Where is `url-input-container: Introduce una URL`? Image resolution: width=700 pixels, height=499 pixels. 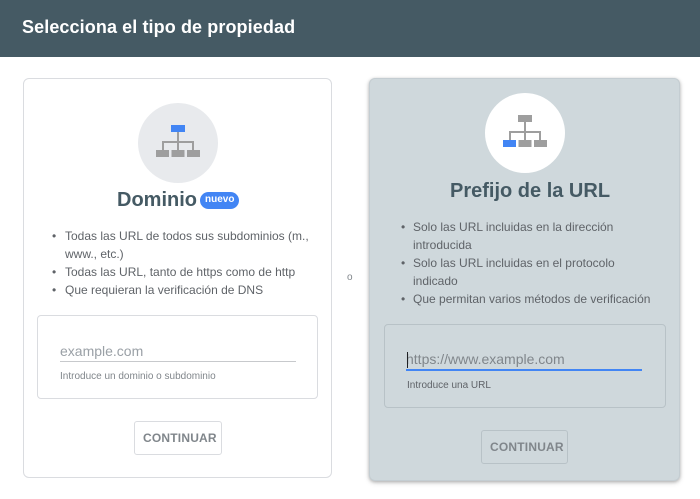
url-input-container: Introduce una URL is located at coordinates (525, 366).